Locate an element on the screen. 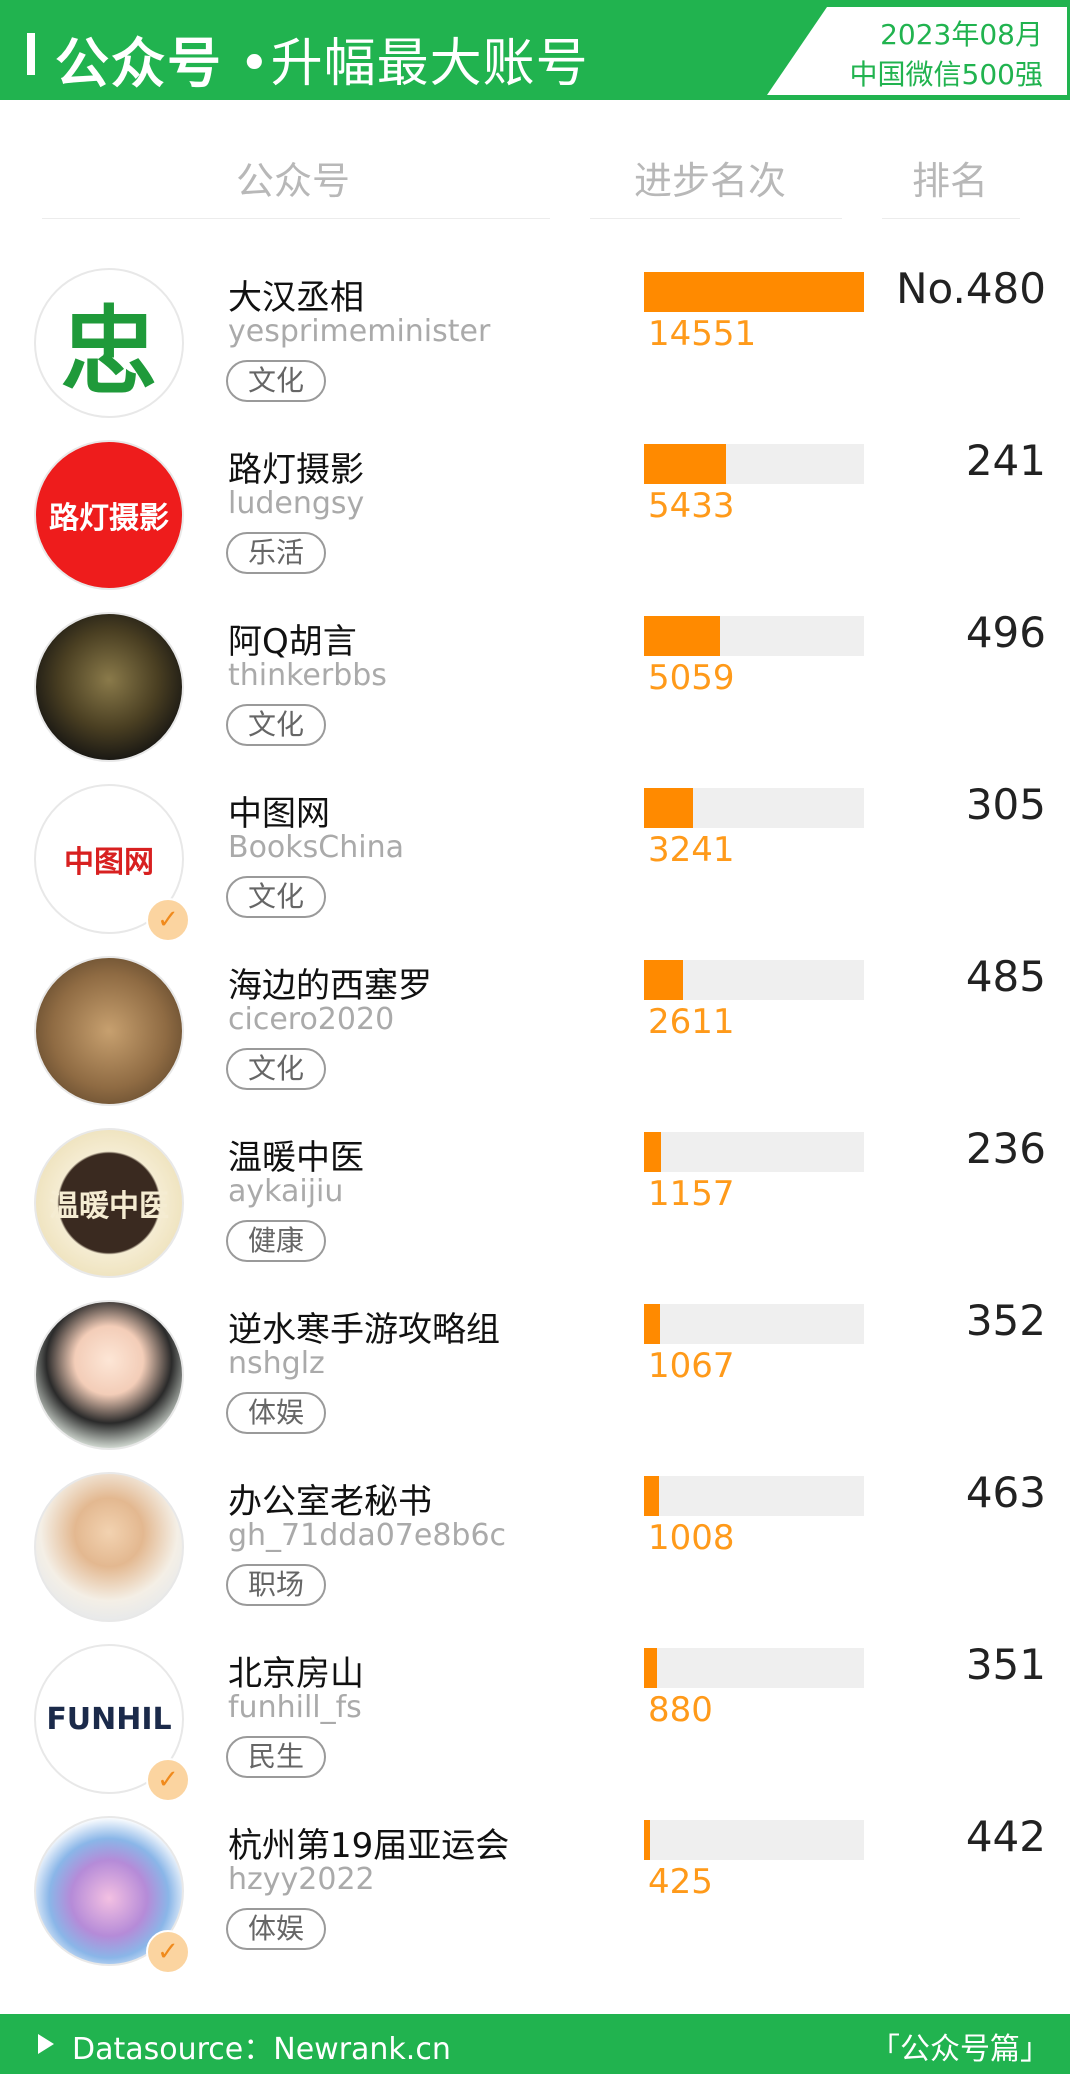 This screenshot has height=2077, width=1080. rank-value: 496 is located at coordinates (1005, 632).